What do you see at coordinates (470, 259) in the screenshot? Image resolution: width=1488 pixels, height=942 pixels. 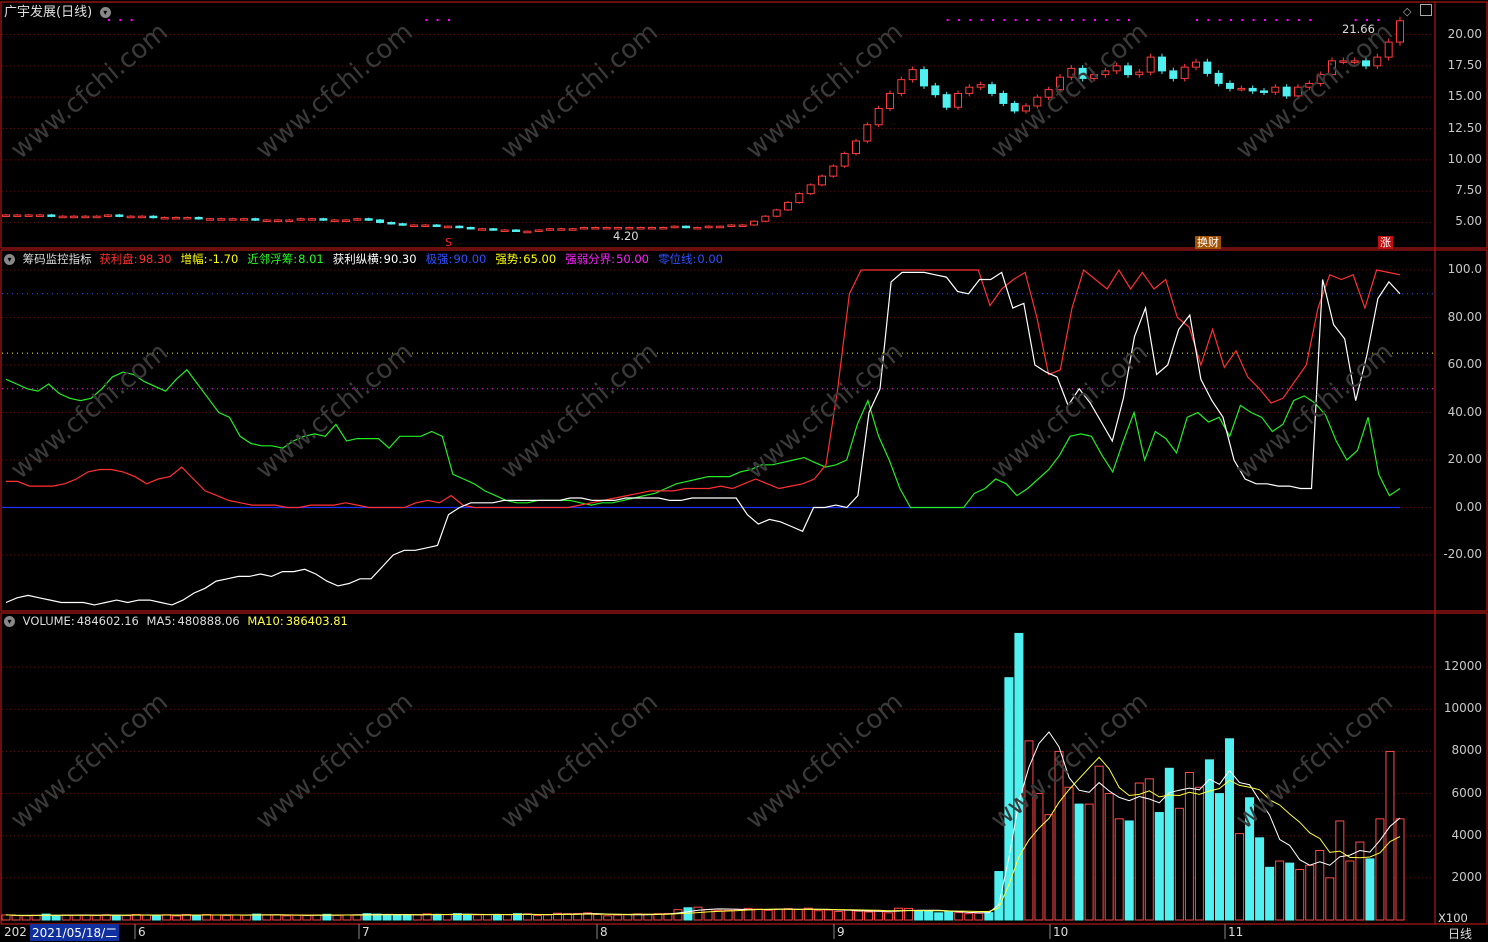 I see `indicator-item-value: 90.00` at bounding box center [470, 259].